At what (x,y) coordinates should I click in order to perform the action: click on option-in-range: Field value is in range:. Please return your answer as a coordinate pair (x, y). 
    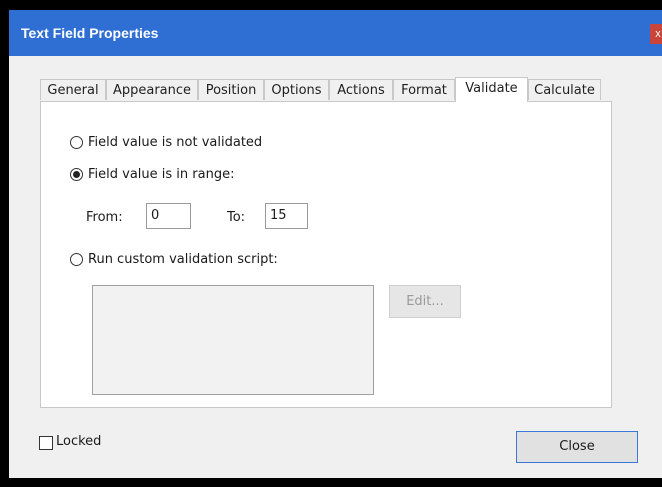
    Looking at the image, I should click on (152, 174).